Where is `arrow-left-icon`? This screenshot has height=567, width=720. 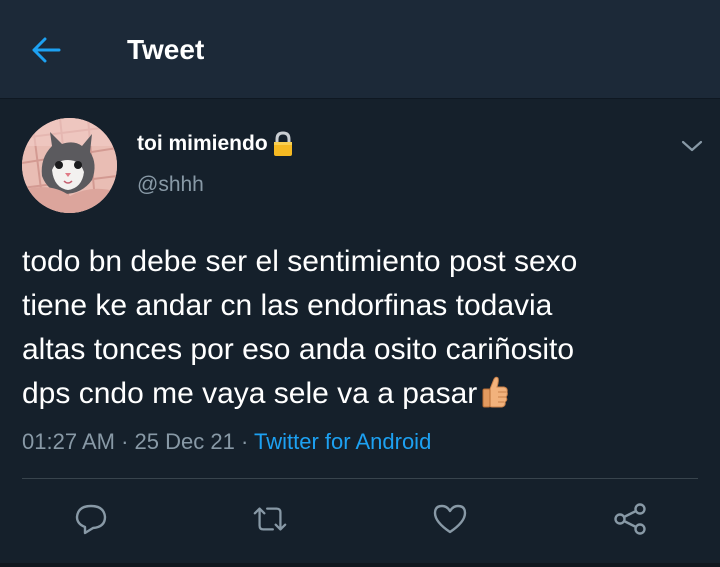
arrow-left-icon is located at coordinates (46, 50).